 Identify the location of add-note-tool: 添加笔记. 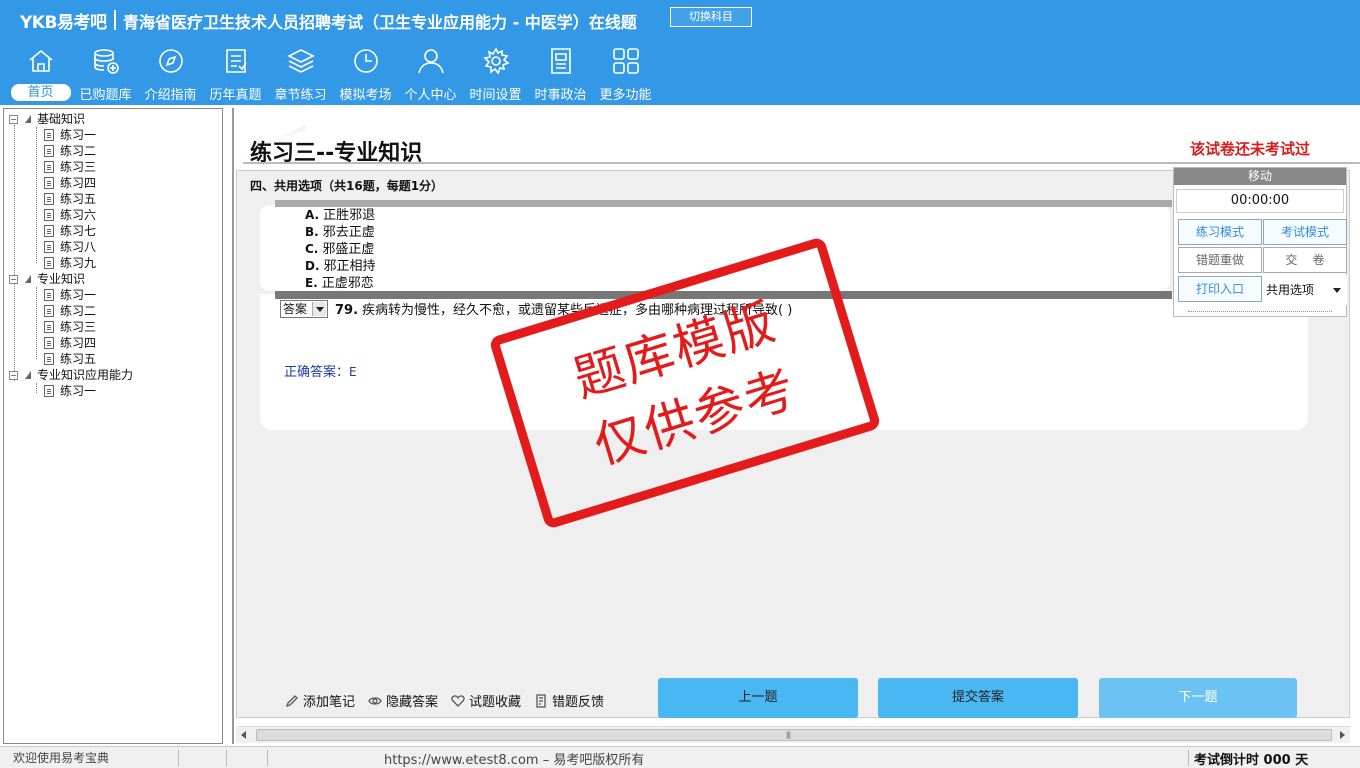
(320, 700).